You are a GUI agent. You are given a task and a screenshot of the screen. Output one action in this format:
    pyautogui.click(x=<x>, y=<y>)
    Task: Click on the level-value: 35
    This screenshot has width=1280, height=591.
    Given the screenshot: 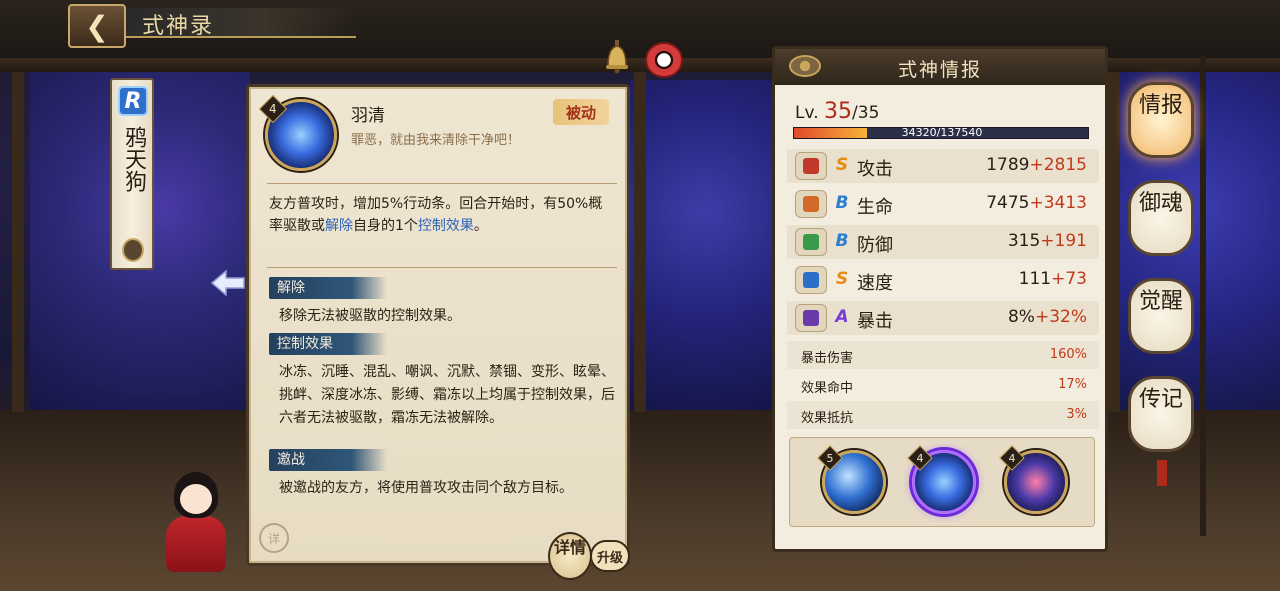 What is the action you would take?
    pyautogui.click(x=838, y=111)
    